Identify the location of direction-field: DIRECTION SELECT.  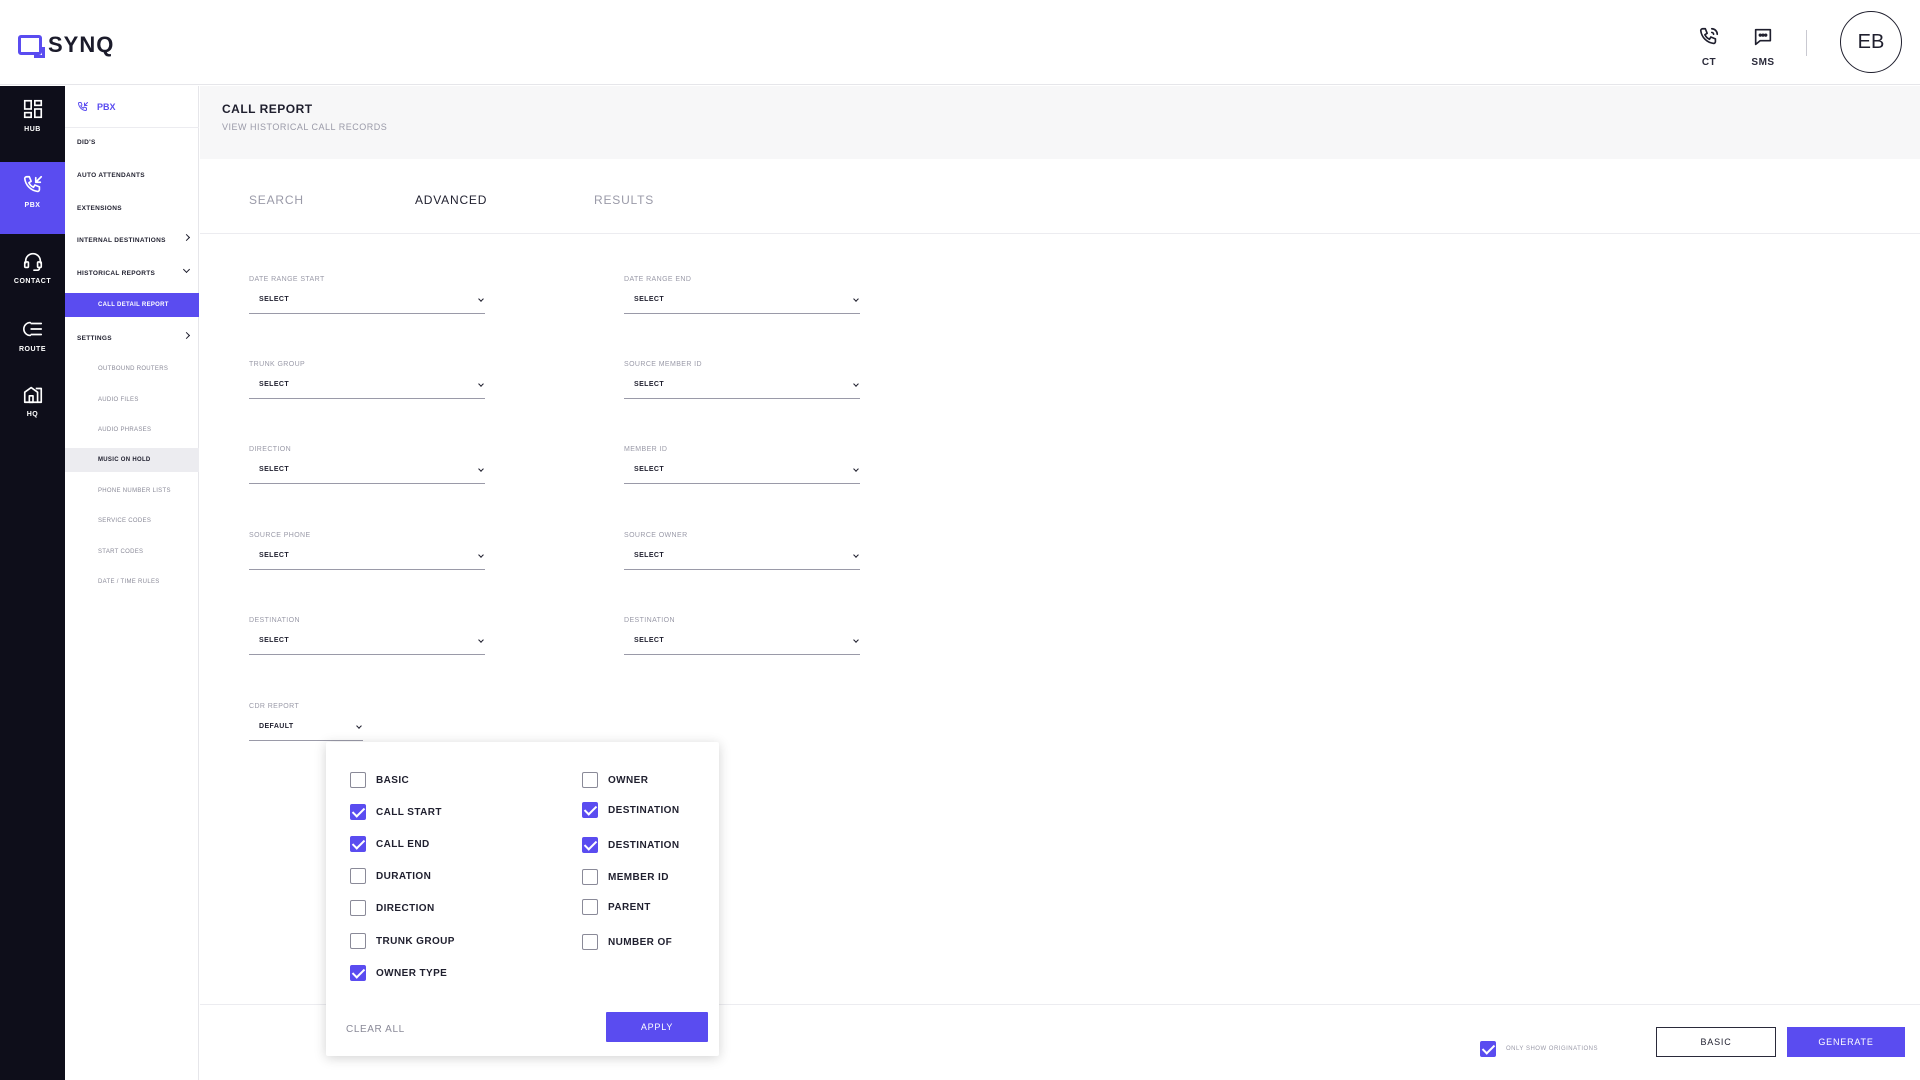
(367, 465).